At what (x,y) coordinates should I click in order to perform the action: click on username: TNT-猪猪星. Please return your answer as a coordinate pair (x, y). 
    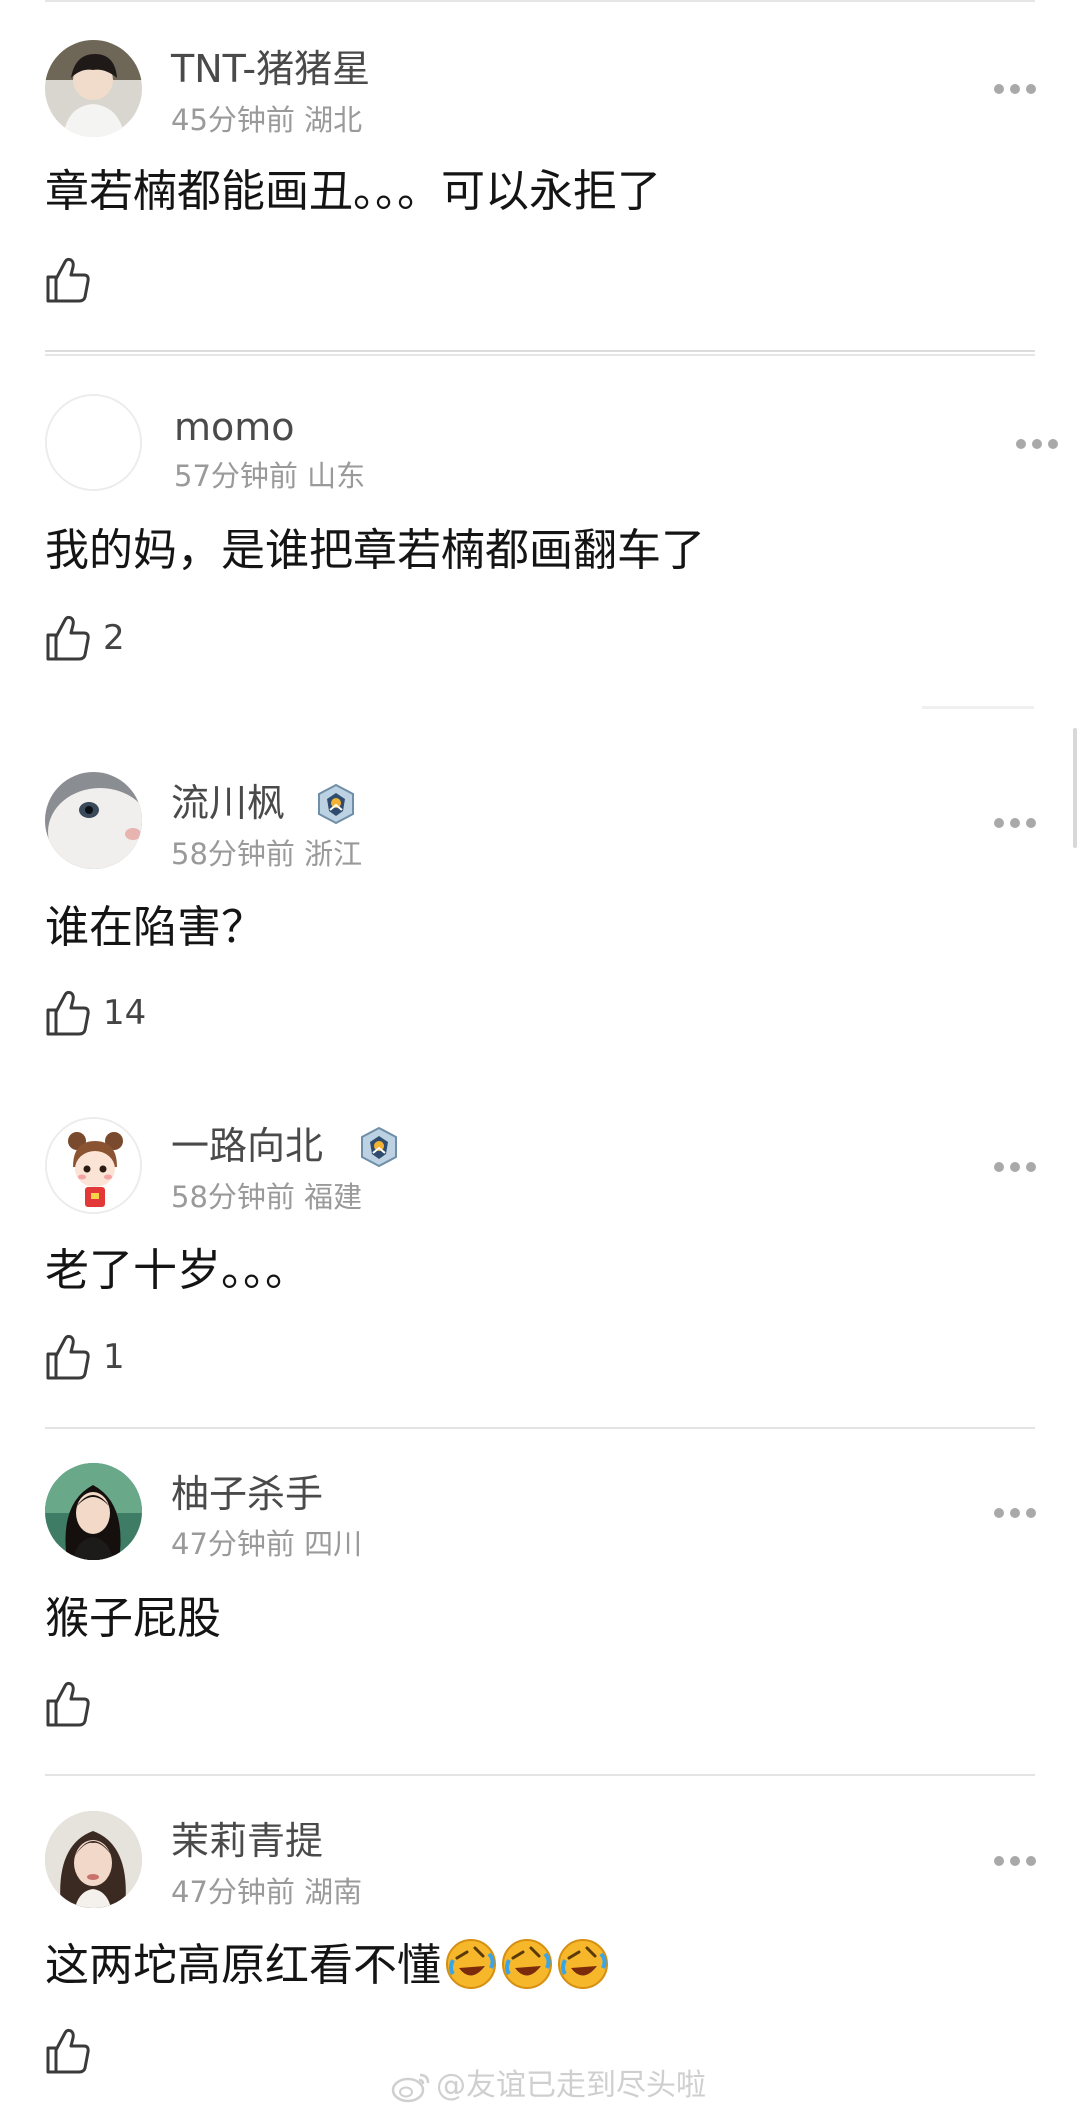
    Looking at the image, I should click on (270, 69).